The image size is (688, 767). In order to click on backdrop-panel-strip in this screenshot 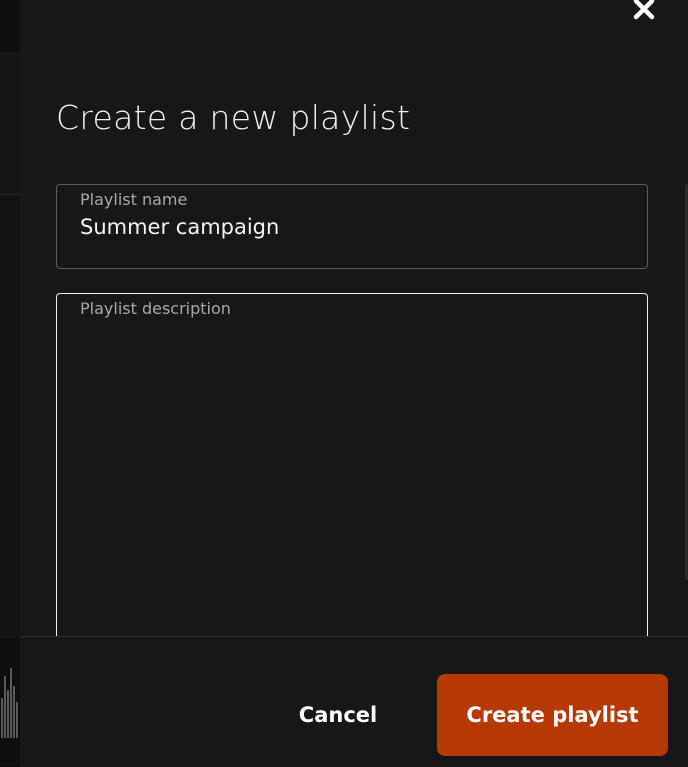, I will do `click(10, 123)`.